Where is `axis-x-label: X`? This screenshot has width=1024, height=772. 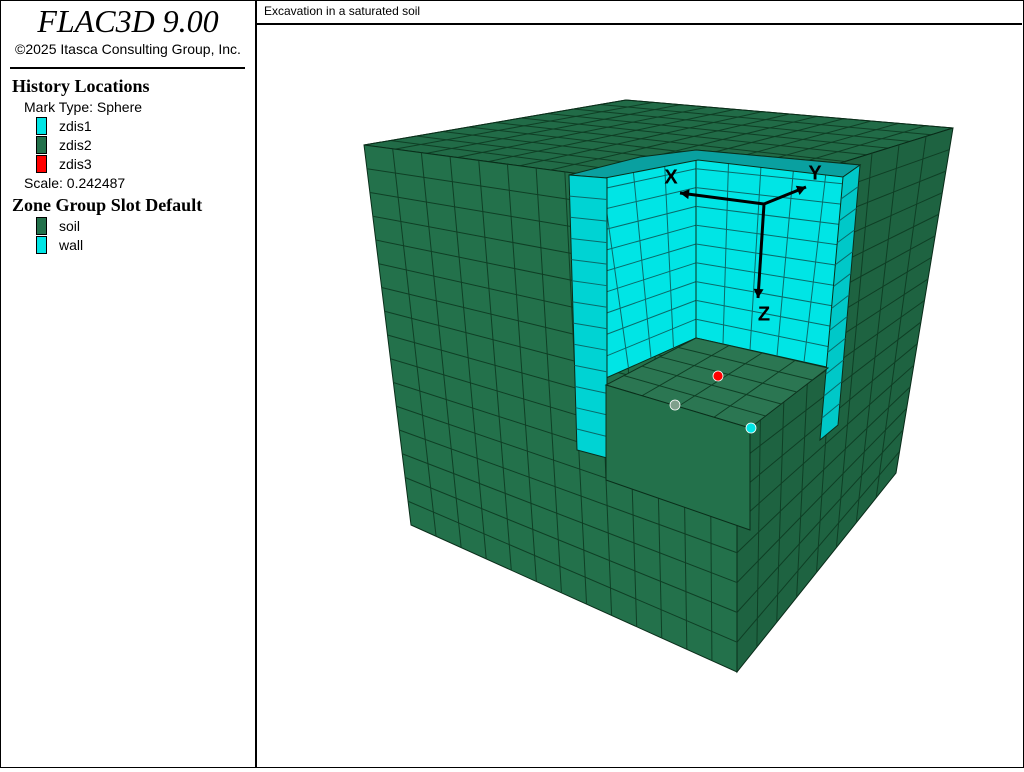
axis-x-label: X is located at coordinates (671, 177).